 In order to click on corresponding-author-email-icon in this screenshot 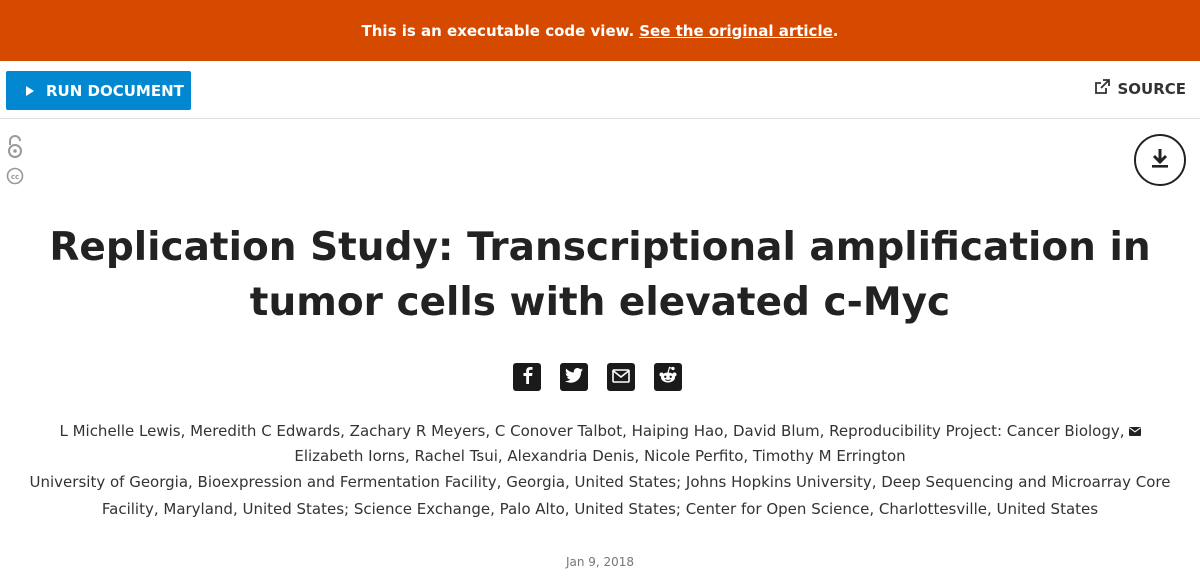, I will do `click(1134, 431)`.